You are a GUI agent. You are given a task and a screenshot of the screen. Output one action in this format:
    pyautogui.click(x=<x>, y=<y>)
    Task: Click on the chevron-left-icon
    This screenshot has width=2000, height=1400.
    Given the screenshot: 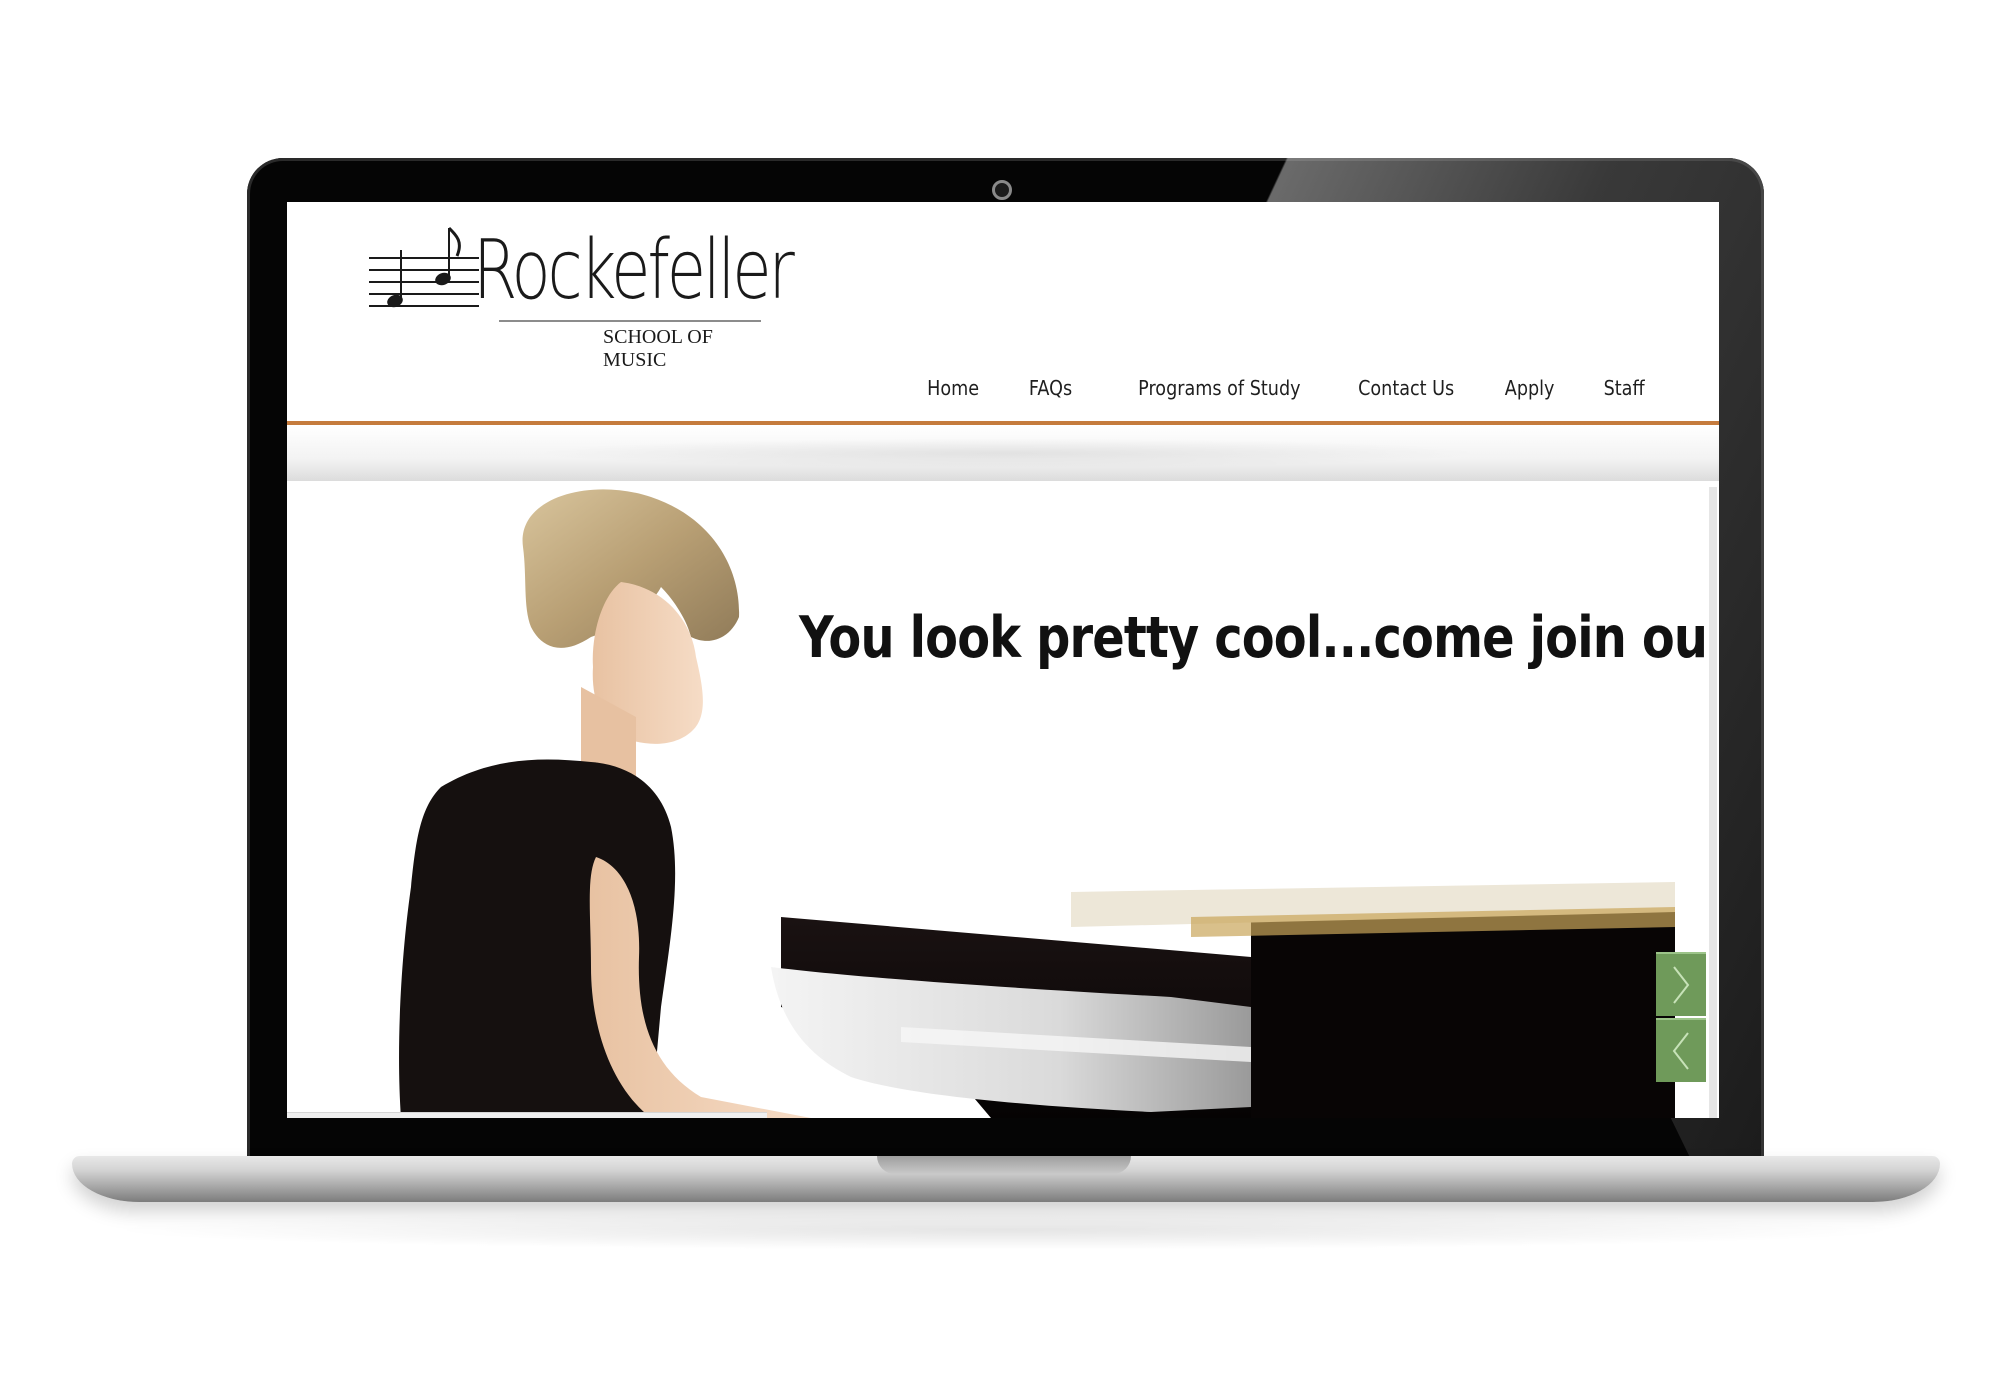 What is the action you would take?
    pyautogui.click(x=1680, y=1051)
    